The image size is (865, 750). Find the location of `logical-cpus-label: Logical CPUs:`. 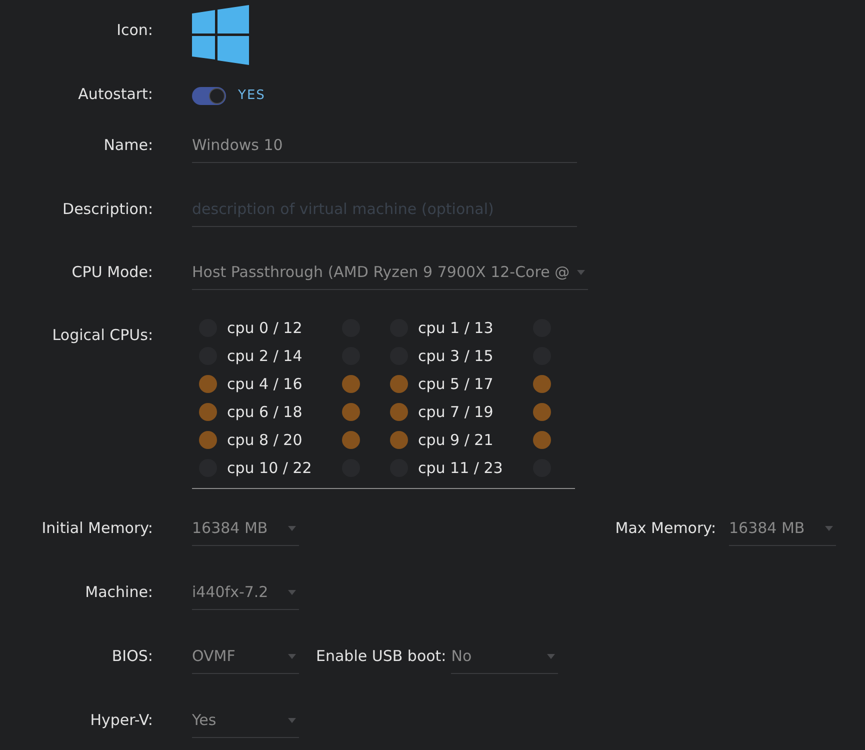

logical-cpus-label: Logical CPUs: is located at coordinates (102, 334).